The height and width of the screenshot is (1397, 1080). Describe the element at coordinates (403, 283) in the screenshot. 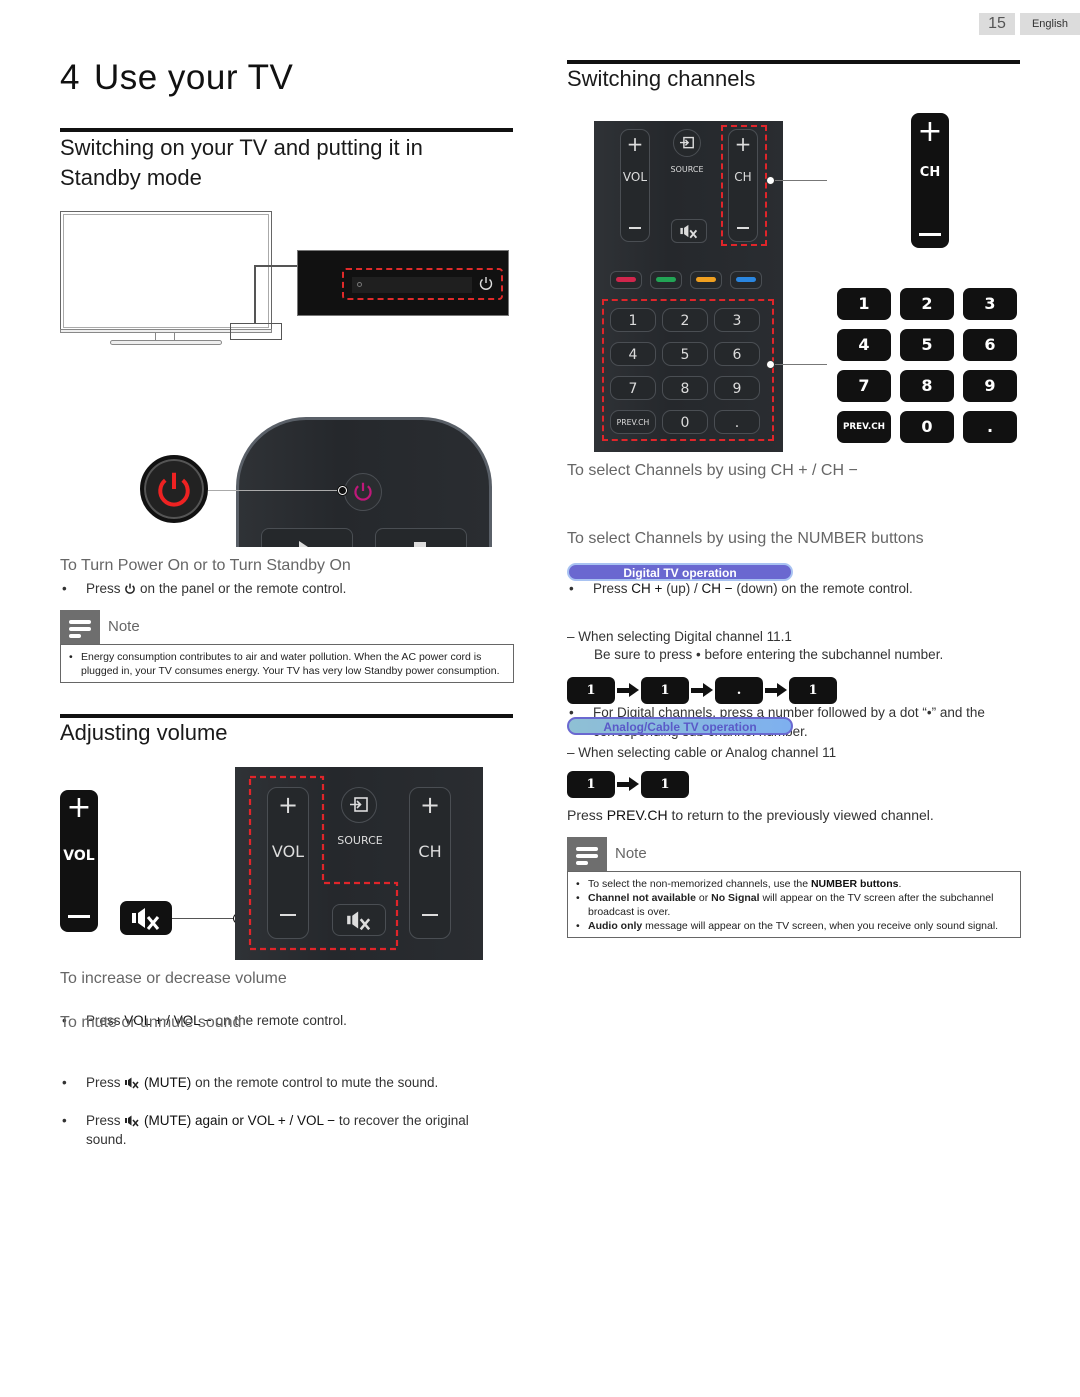

I see `tv-panel-closeup` at that location.